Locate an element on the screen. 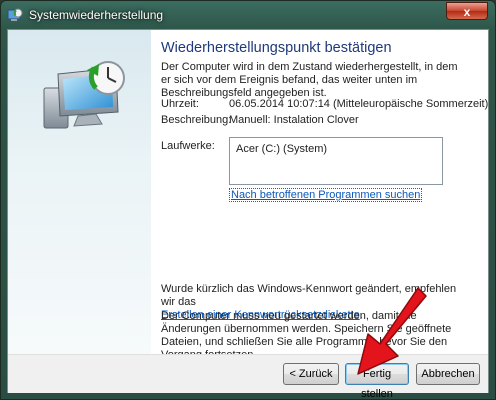 The height and width of the screenshot is (400, 496). back-button: < Zurück is located at coordinates (311, 374).